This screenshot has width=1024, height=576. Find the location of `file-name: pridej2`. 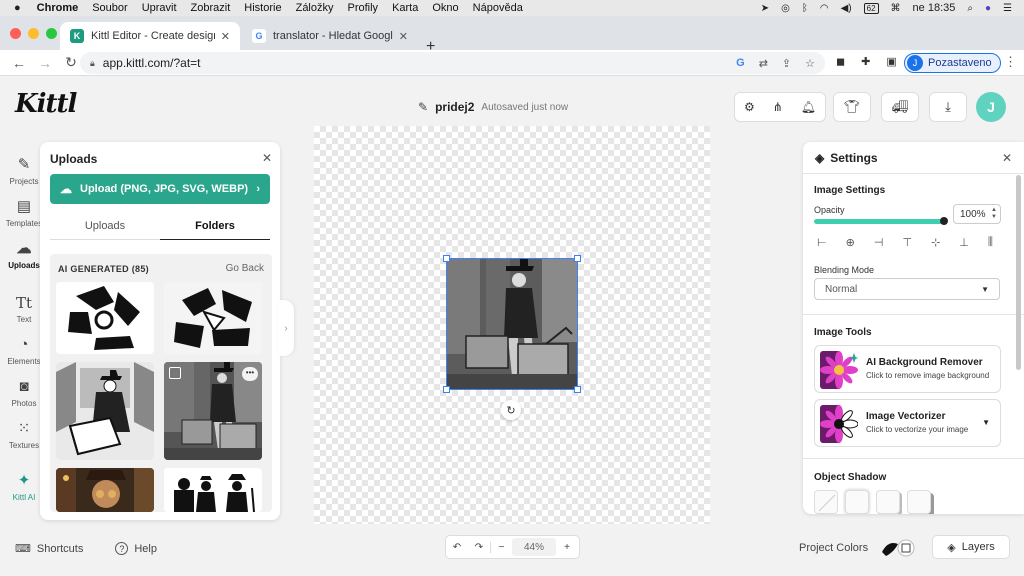

file-name: pridej2 is located at coordinates (454, 107).